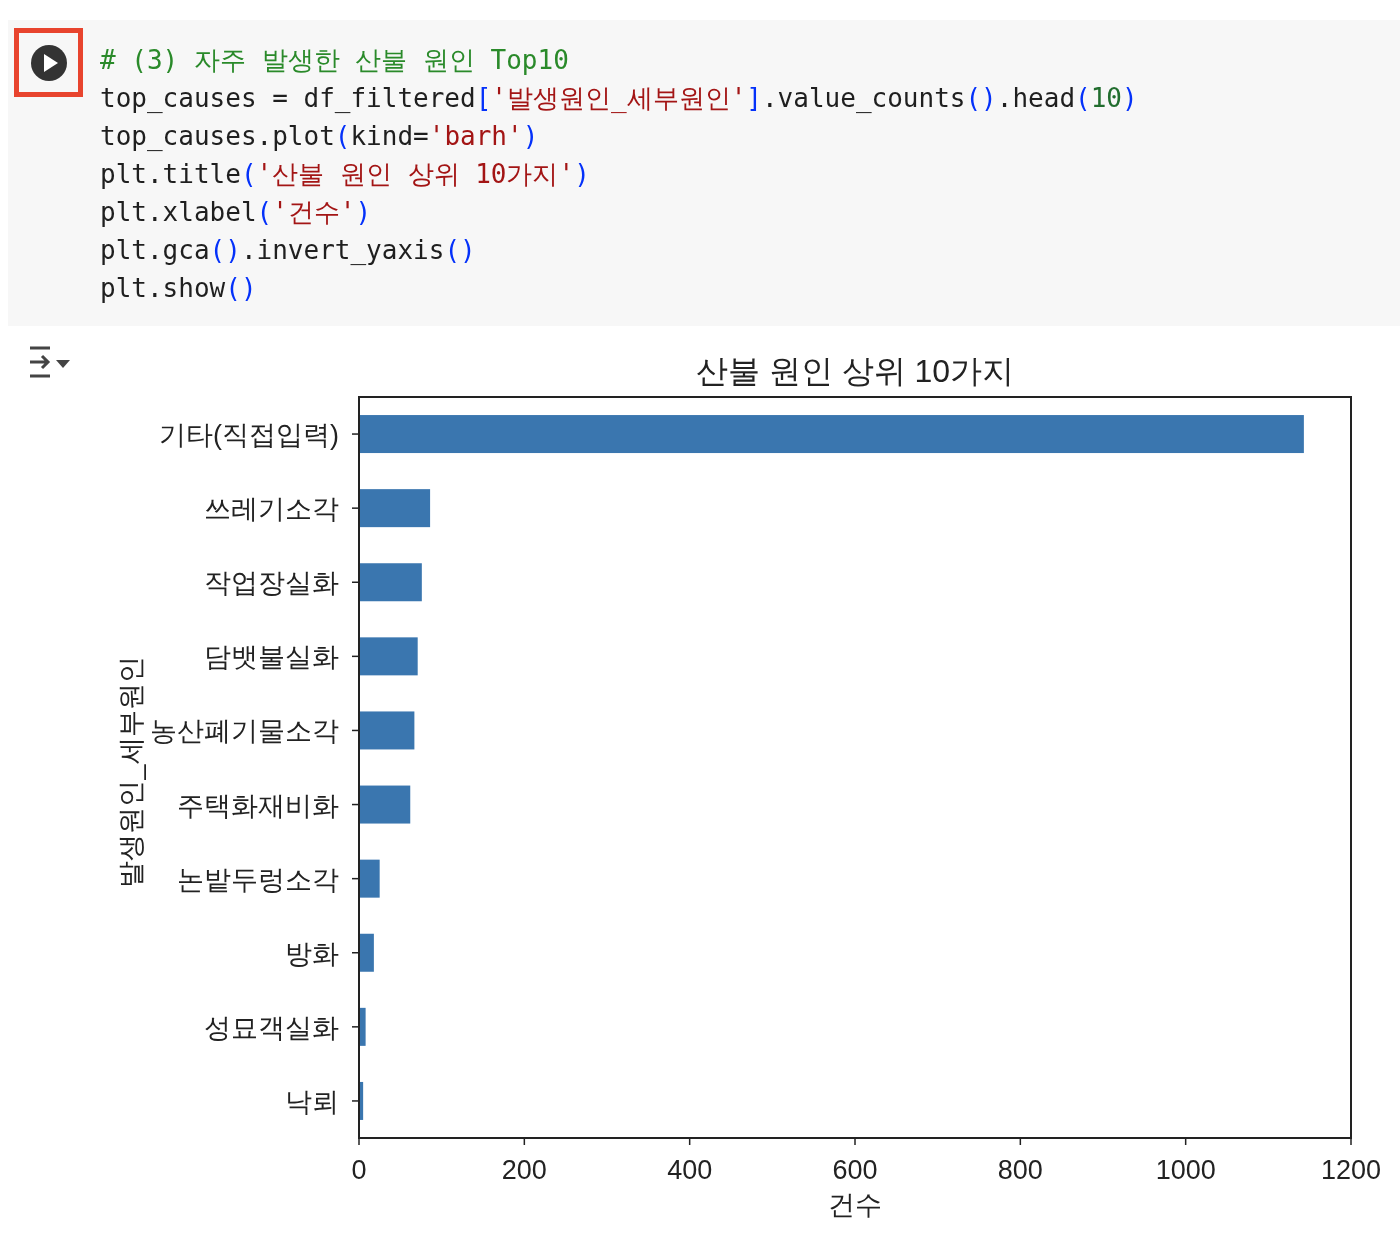 The height and width of the screenshot is (1244, 1400). What do you see at coordinates (258, 879) in the screenshot?
I see `category-label: 논밭두렁소각` at bounding box center [258, 879].